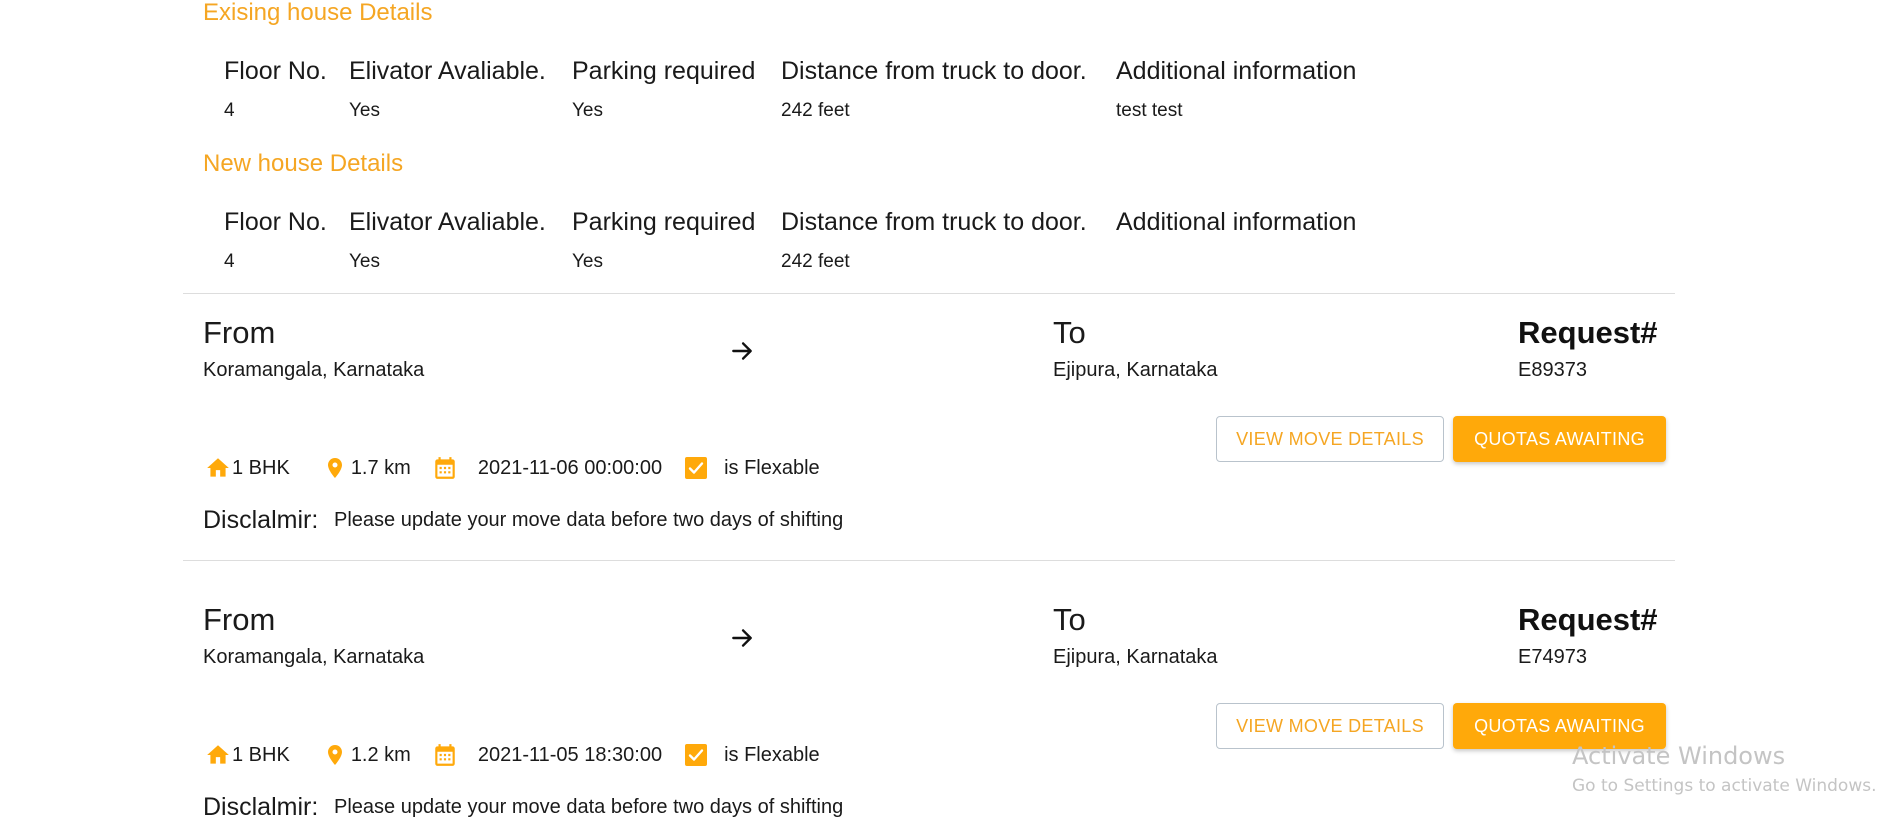 This screenshot has width=1896, height=832. Describe the element at coordinates (1236, 262) in the screenshot. I see `additional-info-value` at that location.